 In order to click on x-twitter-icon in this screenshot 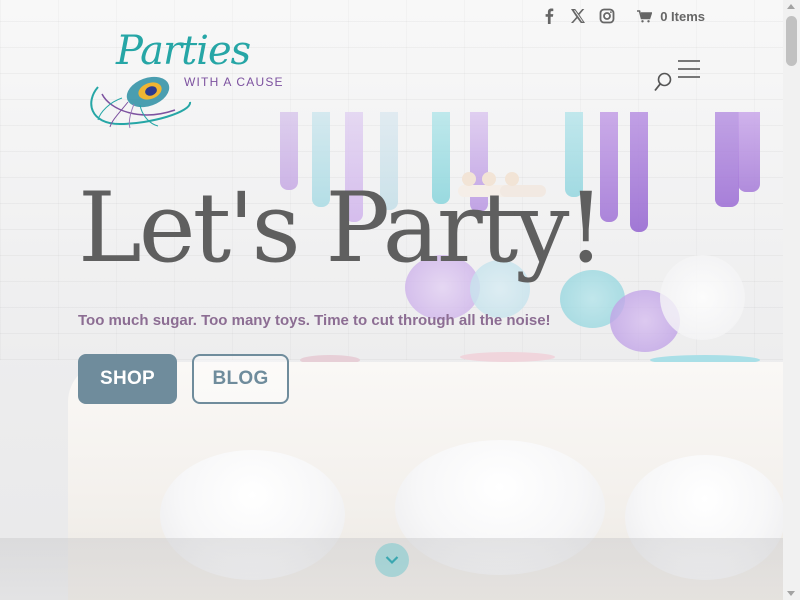, I will do `click(578, 16)`.